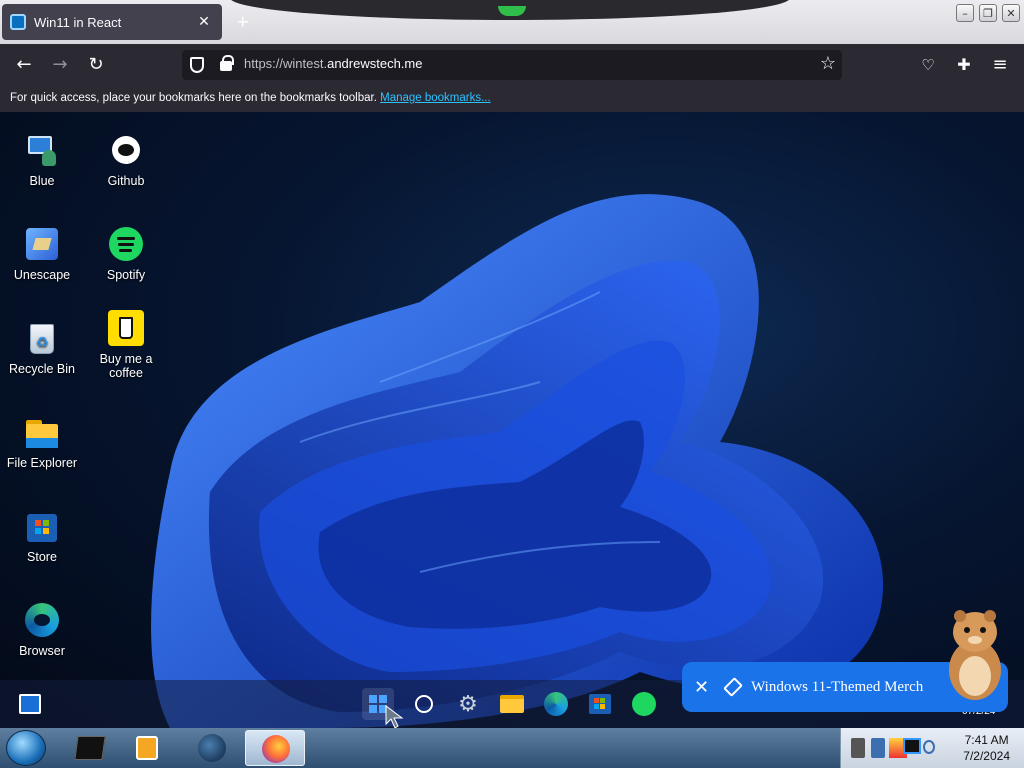 This screenshot has width=1024, height=768. I want to click on host-taskbar: 7:41 AM 7/2/2024, so click(512, 748).